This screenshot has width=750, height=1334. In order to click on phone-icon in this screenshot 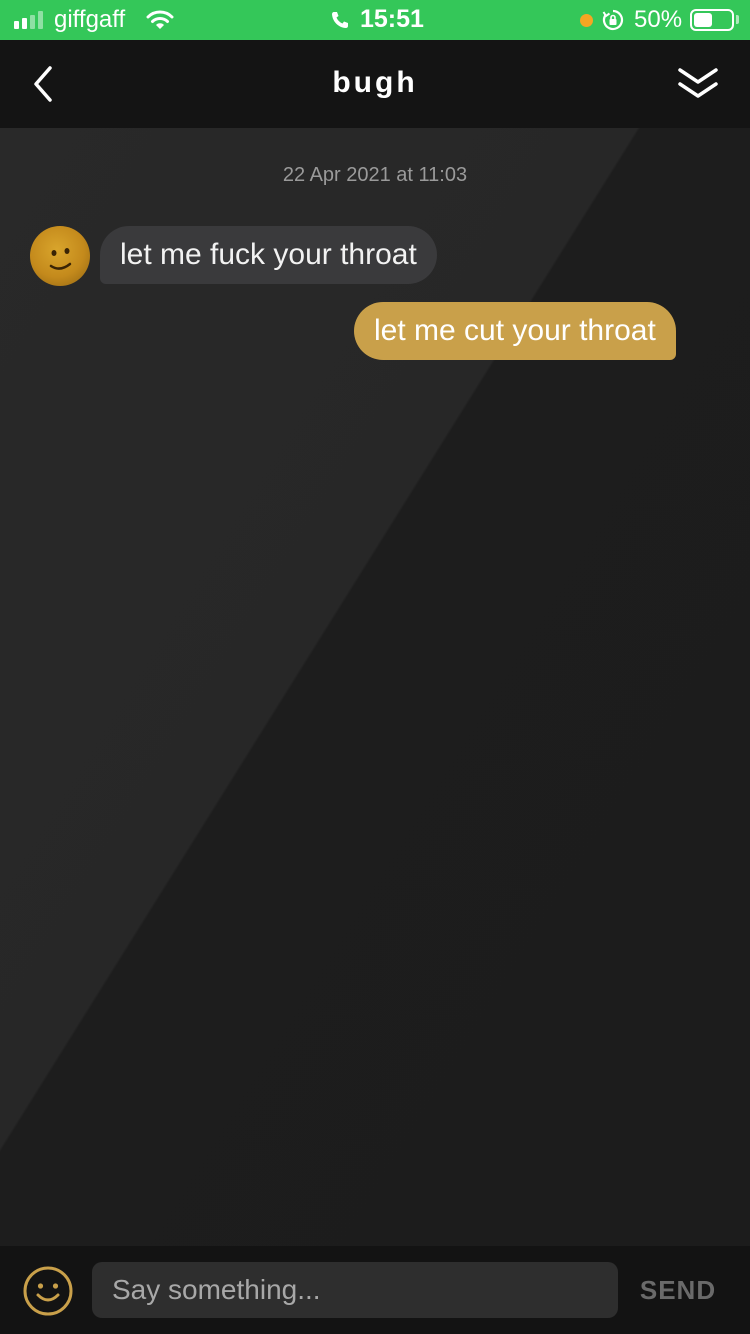, I will do `click(340, 19)`.